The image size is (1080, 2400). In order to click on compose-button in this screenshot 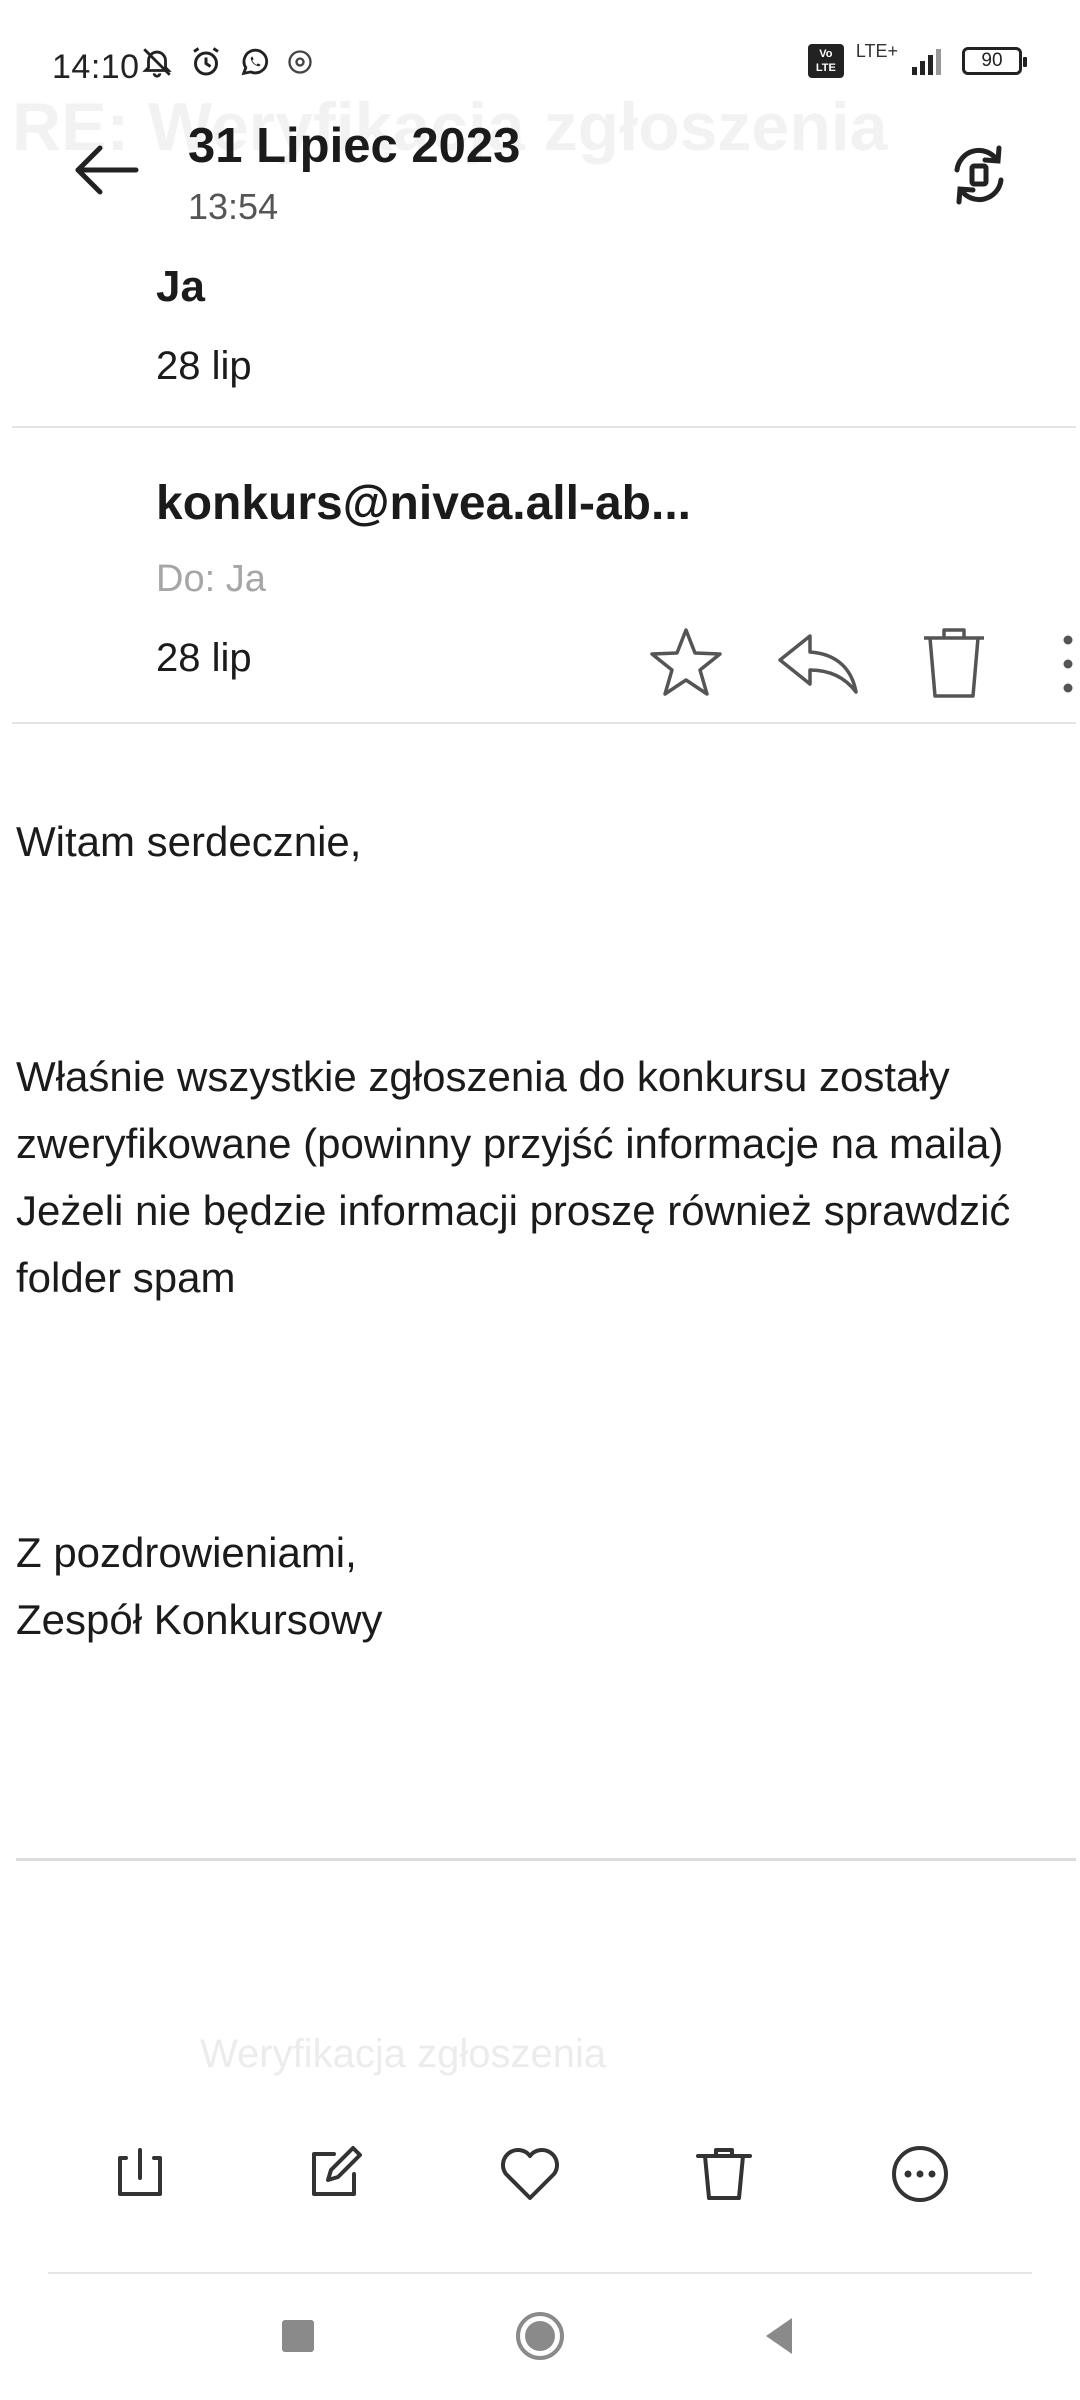, I will do `click(334, 2174)`.